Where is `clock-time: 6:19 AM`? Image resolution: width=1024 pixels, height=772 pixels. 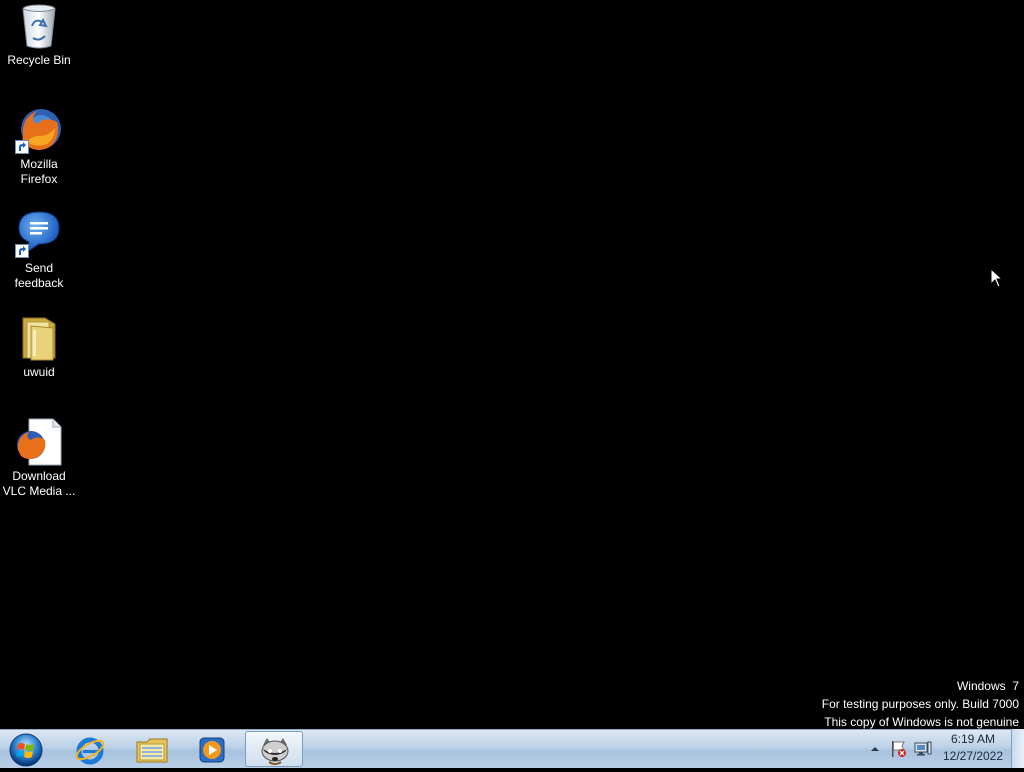
clock-time: 6:19 AM is located at coordinates (973, 739).